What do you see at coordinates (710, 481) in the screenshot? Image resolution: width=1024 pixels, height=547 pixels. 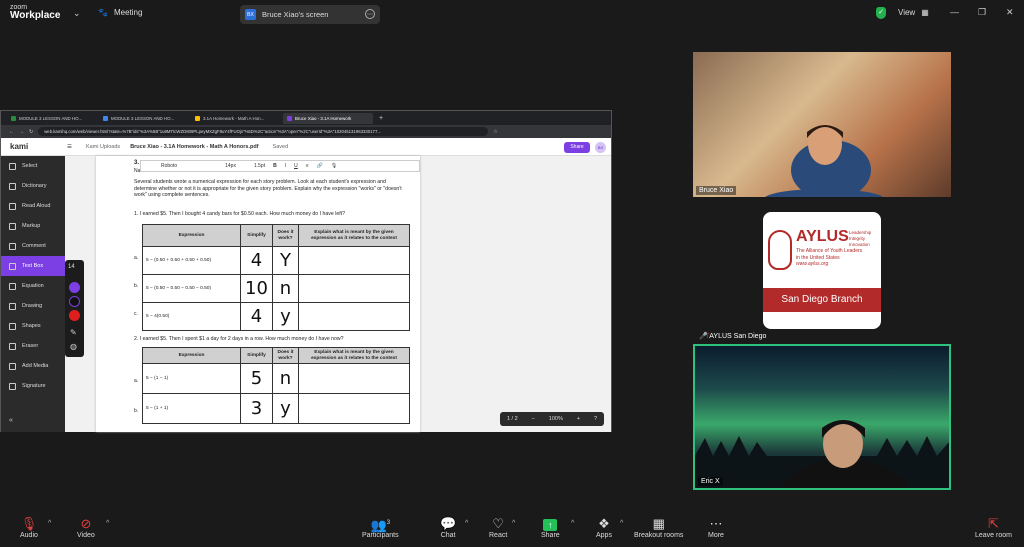 I see `participant-name: Eric X` at bounding box center [710, 481].